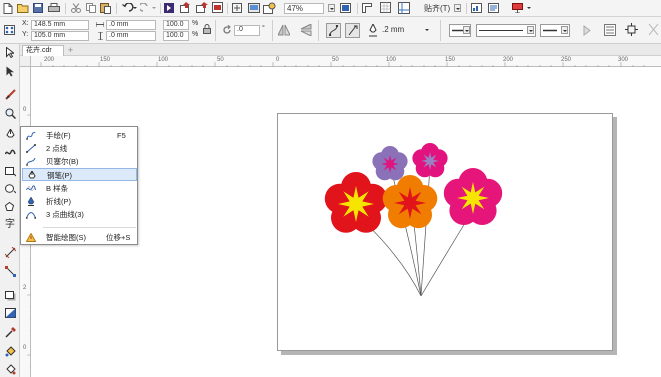 This screenshot has height=377, width=661. What do you see at coordinates (176, 25) in the screenshot?
I see `scale-x-field: 100.0` at bounding box center [176, 25].